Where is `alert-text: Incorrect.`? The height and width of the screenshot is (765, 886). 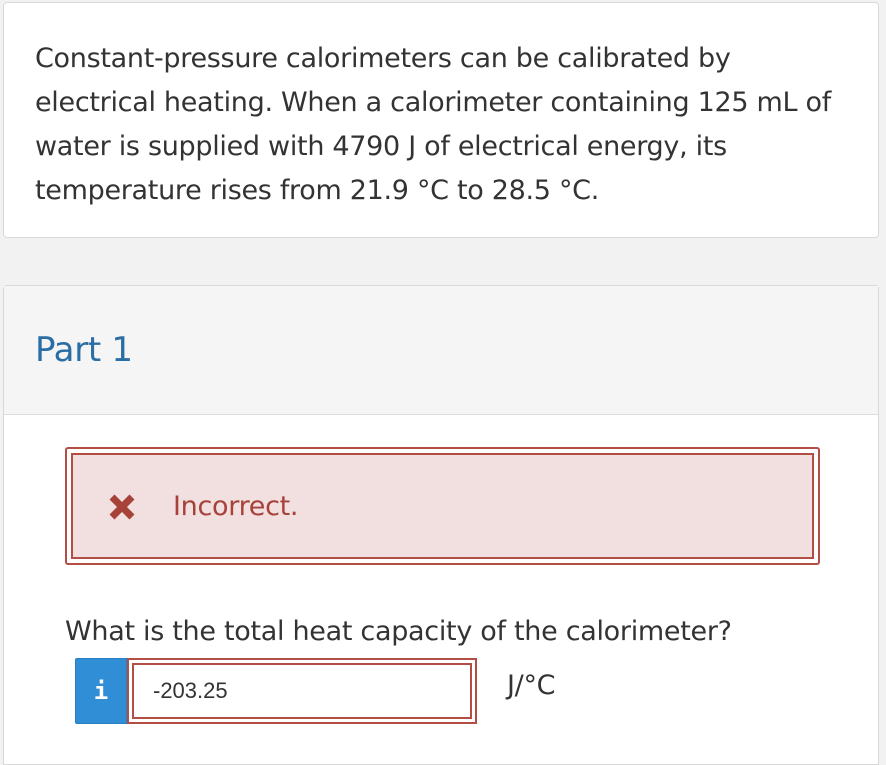 alert-text: Incorrect. is located at coordinates (236, 506).